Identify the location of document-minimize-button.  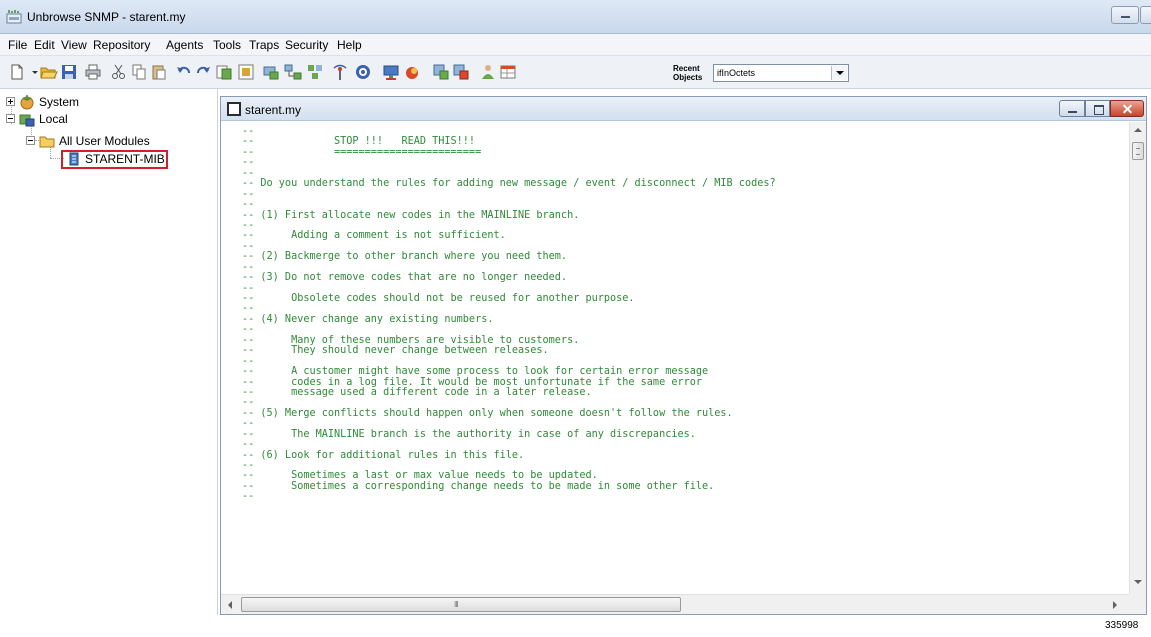
(1072, 108).